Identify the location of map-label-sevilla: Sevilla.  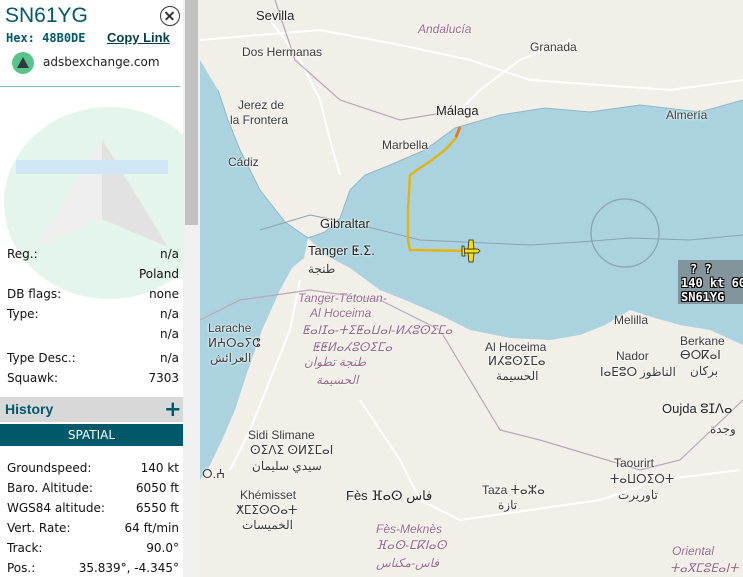
(275, 15).